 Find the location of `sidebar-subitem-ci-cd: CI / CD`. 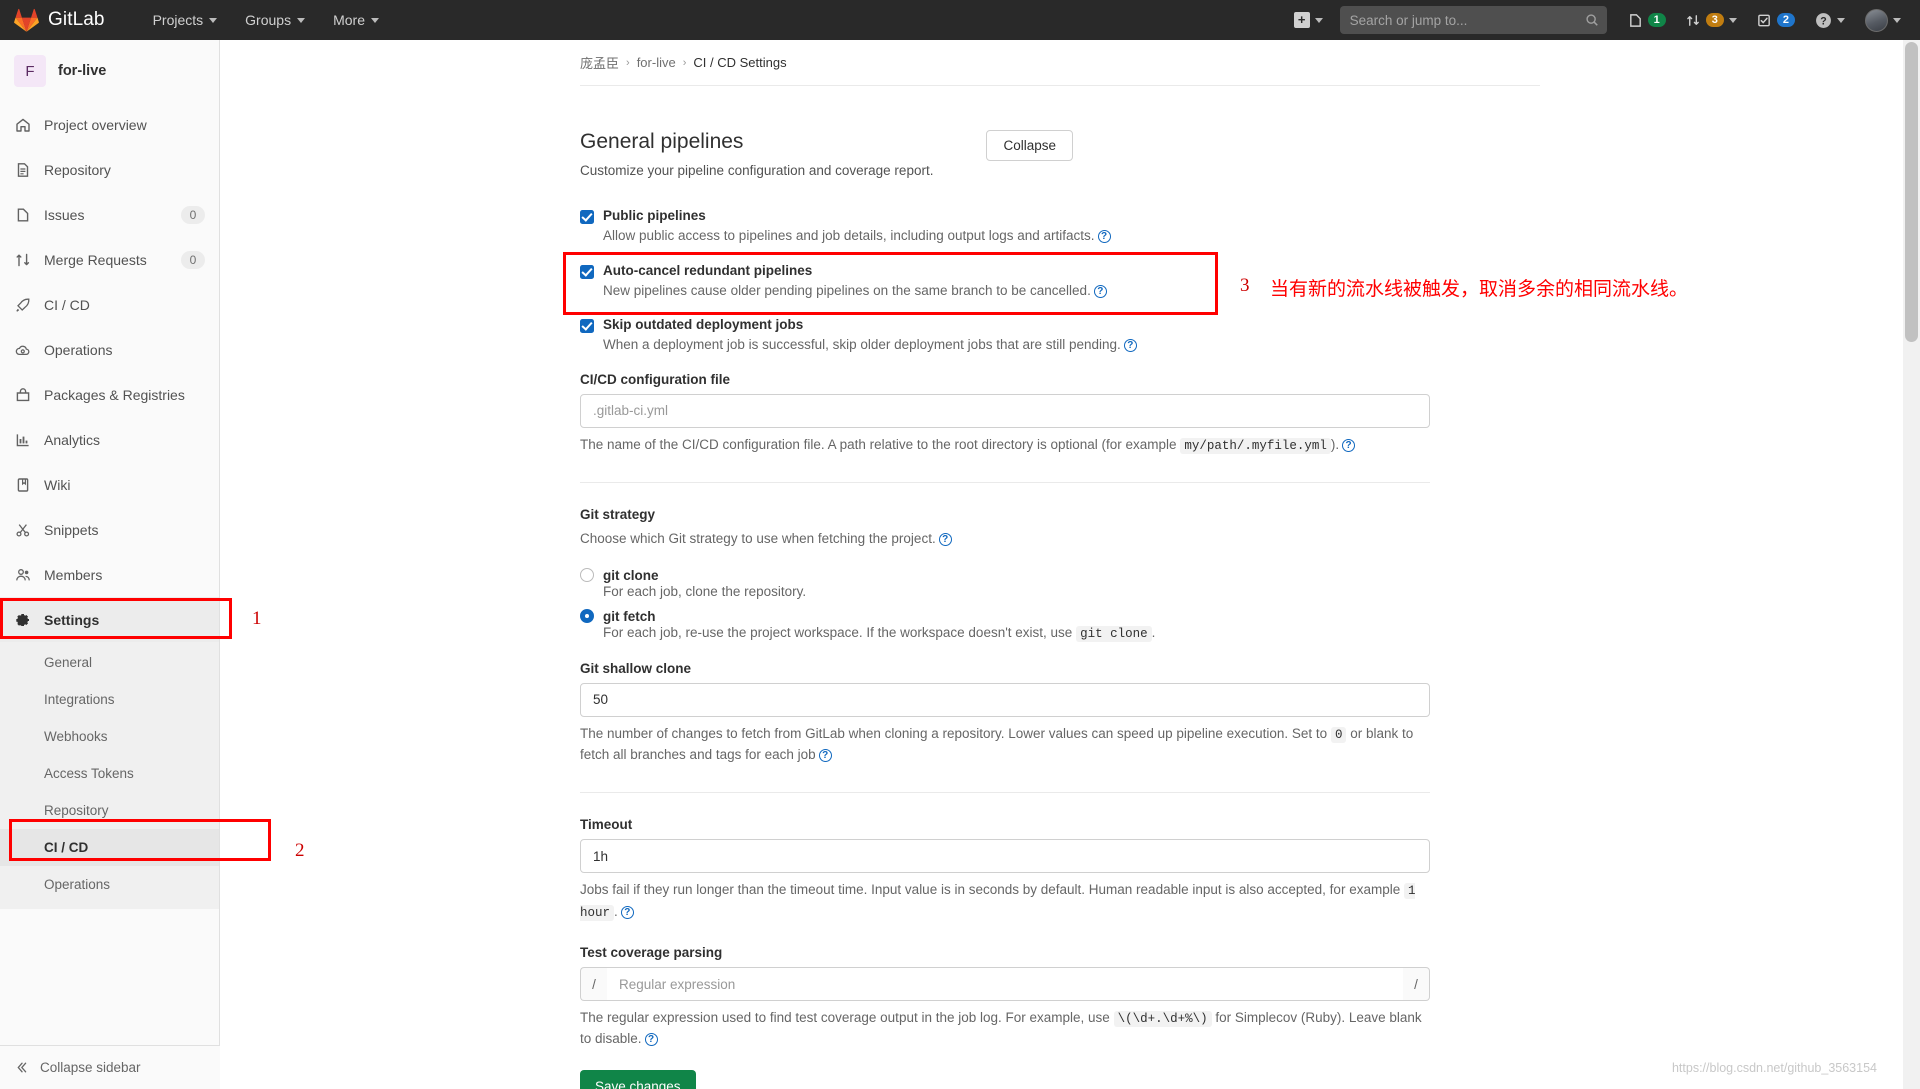

sidebar-subitem-ci-cd: CI / CD is located at coordinates (109, 847).